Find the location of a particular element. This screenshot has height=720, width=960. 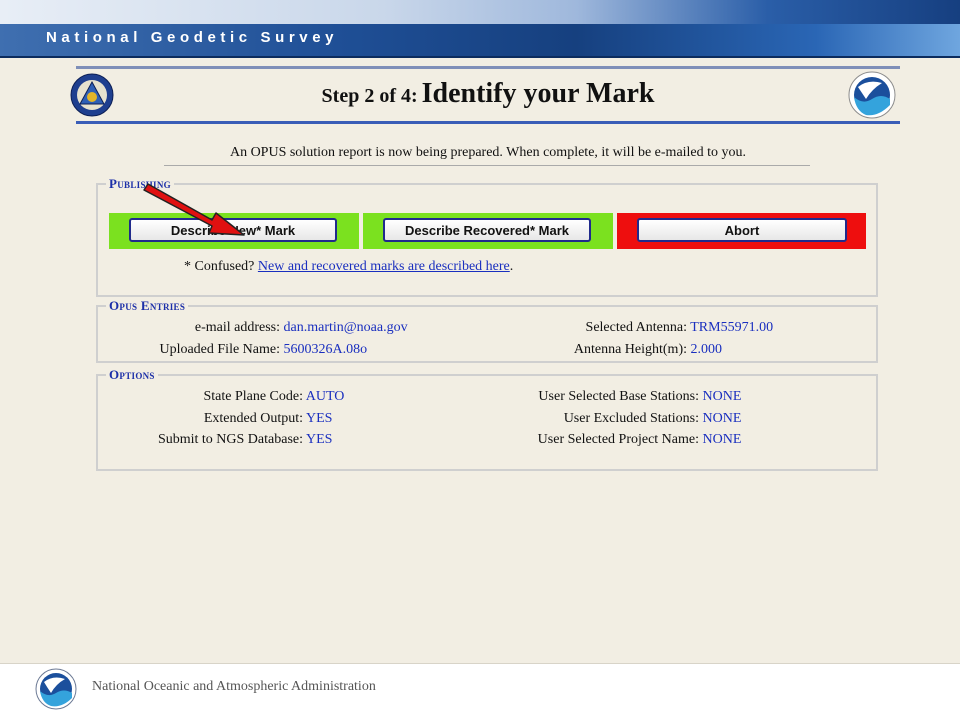

banner-divider is located at coordinates (480, 57).